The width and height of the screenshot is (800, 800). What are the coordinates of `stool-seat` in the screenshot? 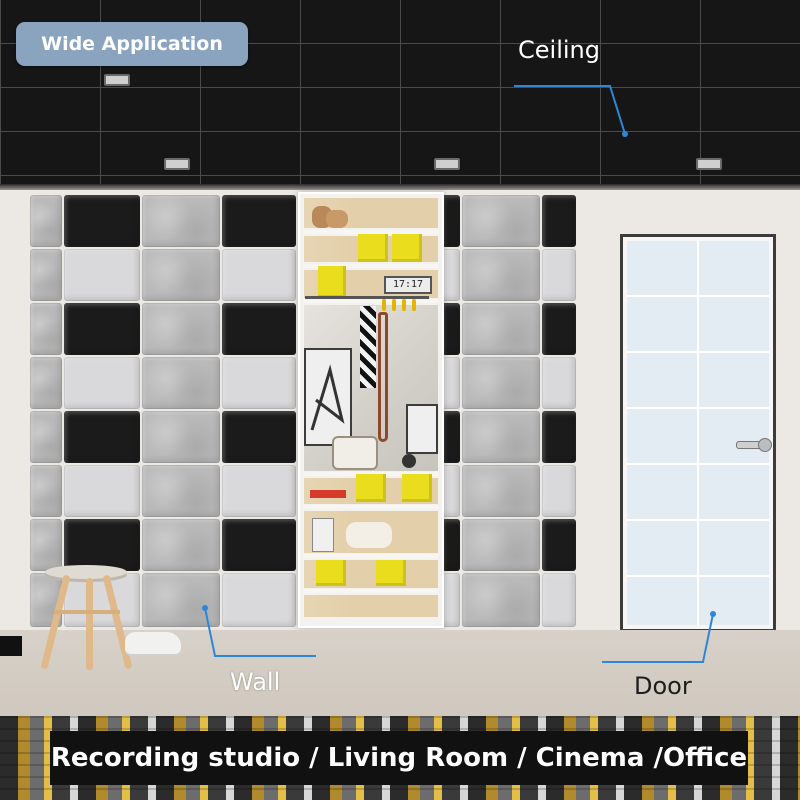 It's located at (86, 572).